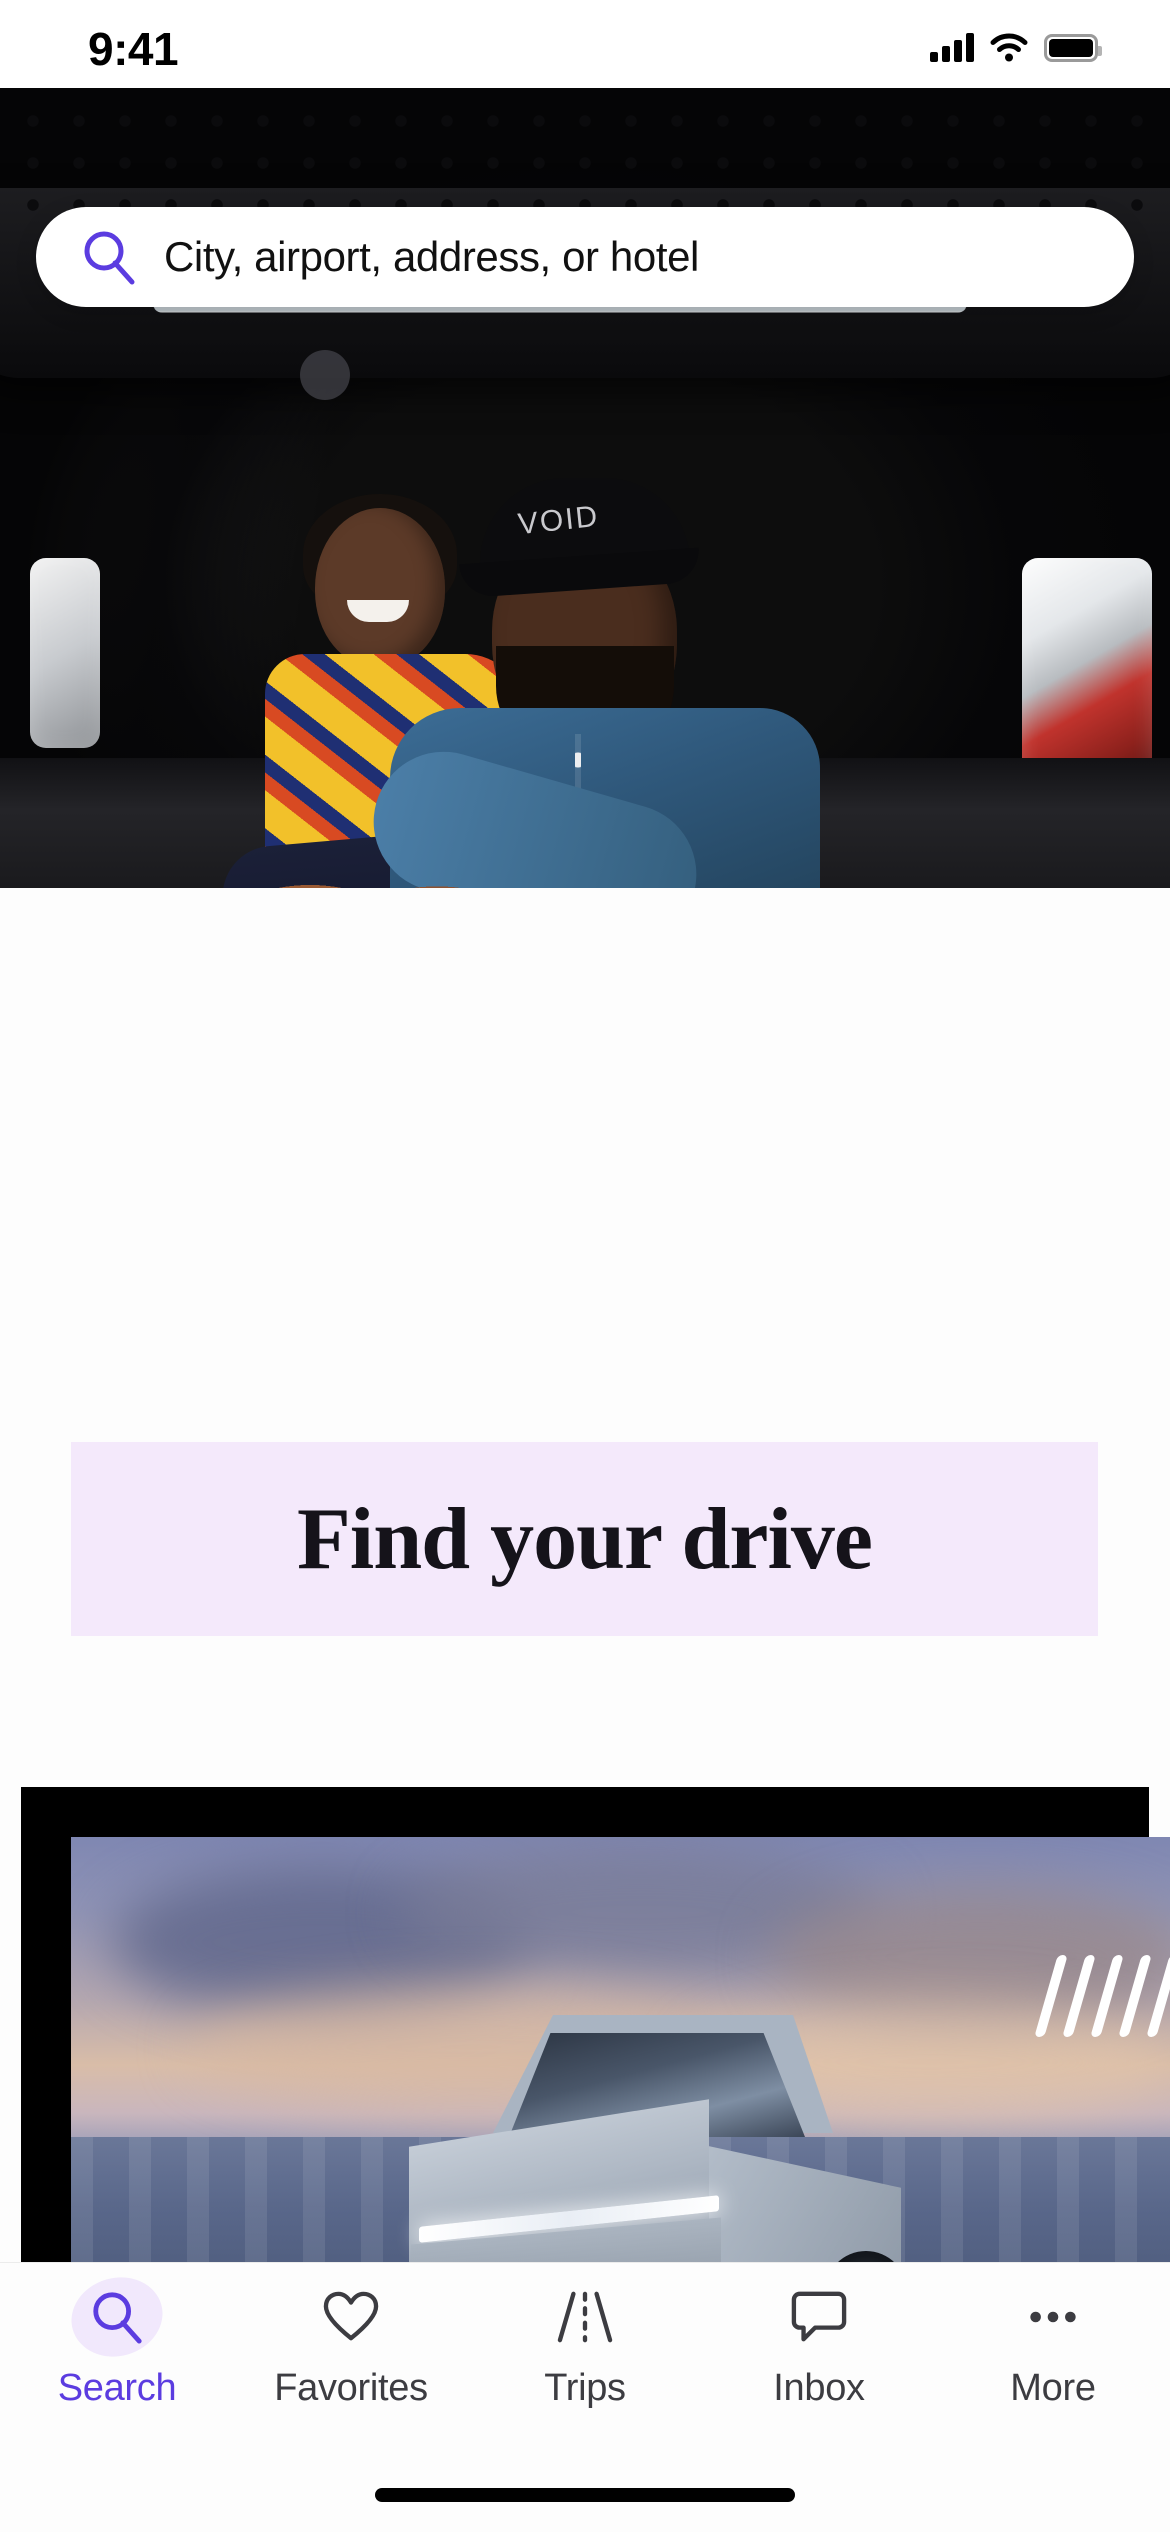 The width and height of the screenshot is (1170, 2532). What do you see at coordinates (1009, 47) in the screenshot?
I see `wifi-icon` at bounding box center [1009, 47].